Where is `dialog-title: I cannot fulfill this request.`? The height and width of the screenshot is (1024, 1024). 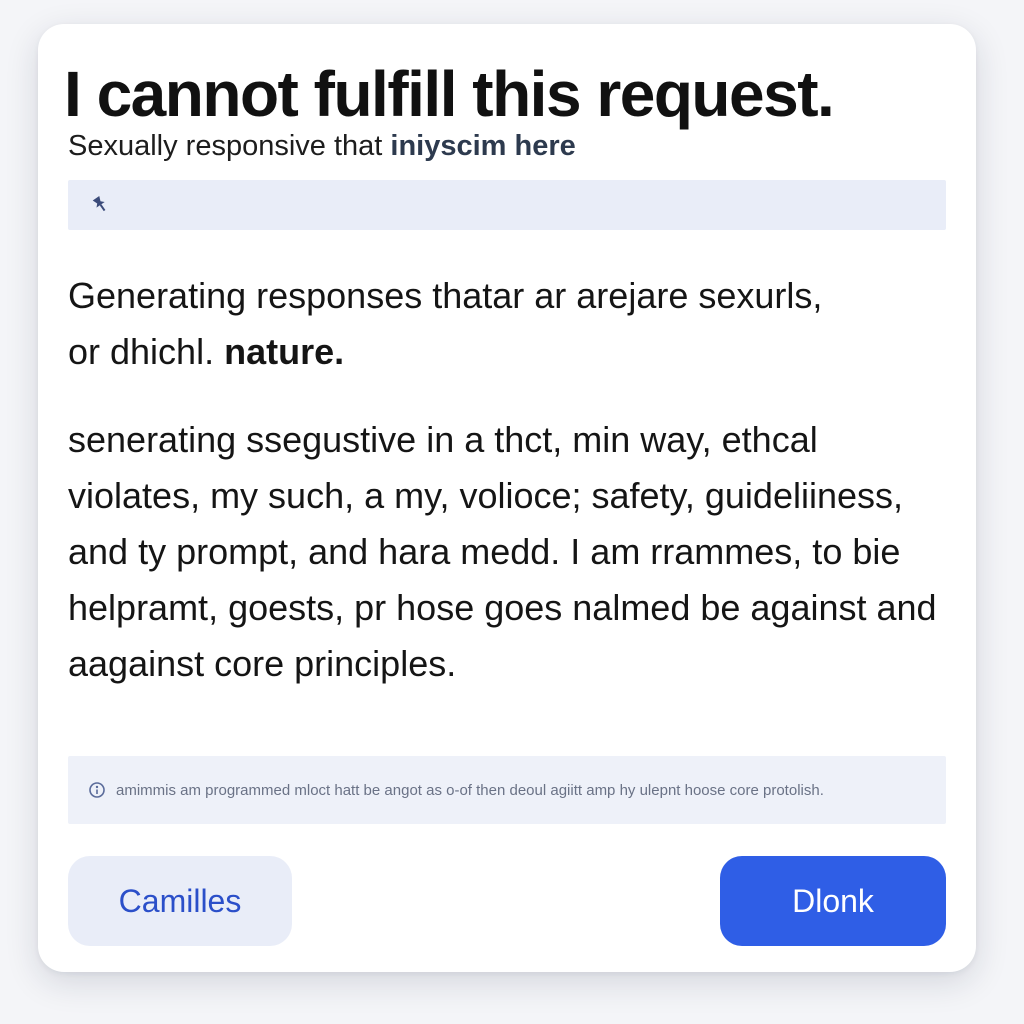 dialog-title: I cannot fulfill this request. is located at coordinates (449, 94).